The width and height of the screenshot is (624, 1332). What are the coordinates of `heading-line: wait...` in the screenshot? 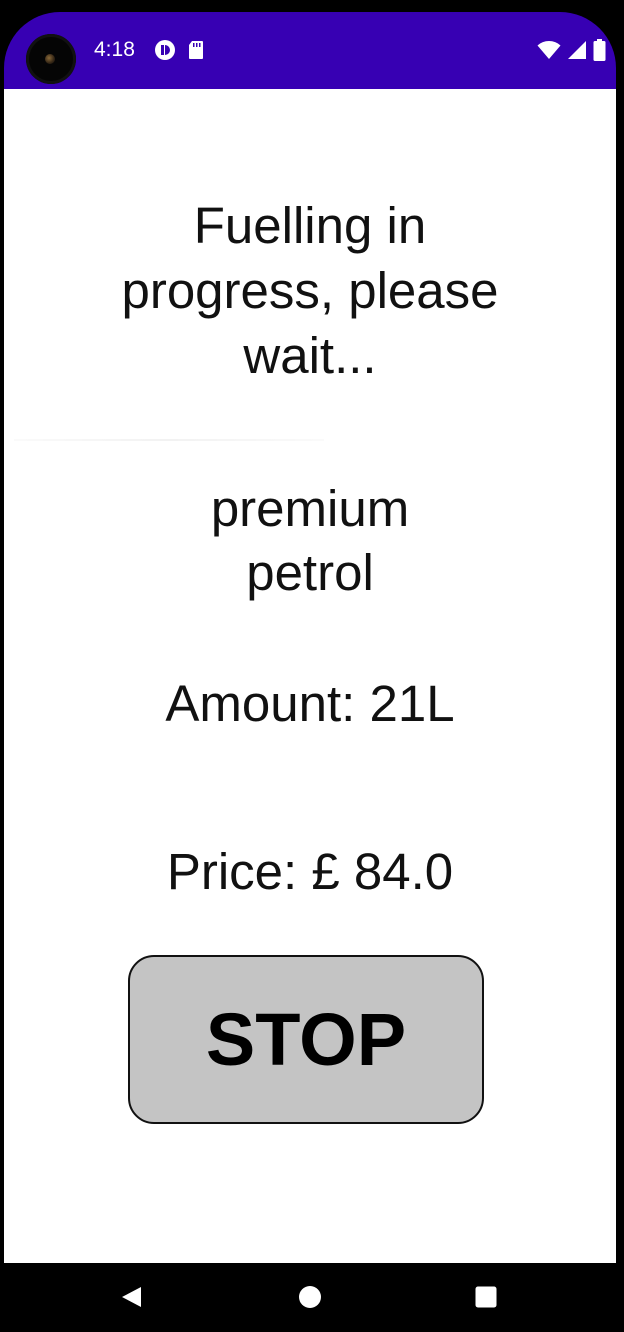 It's located at (310, 355).